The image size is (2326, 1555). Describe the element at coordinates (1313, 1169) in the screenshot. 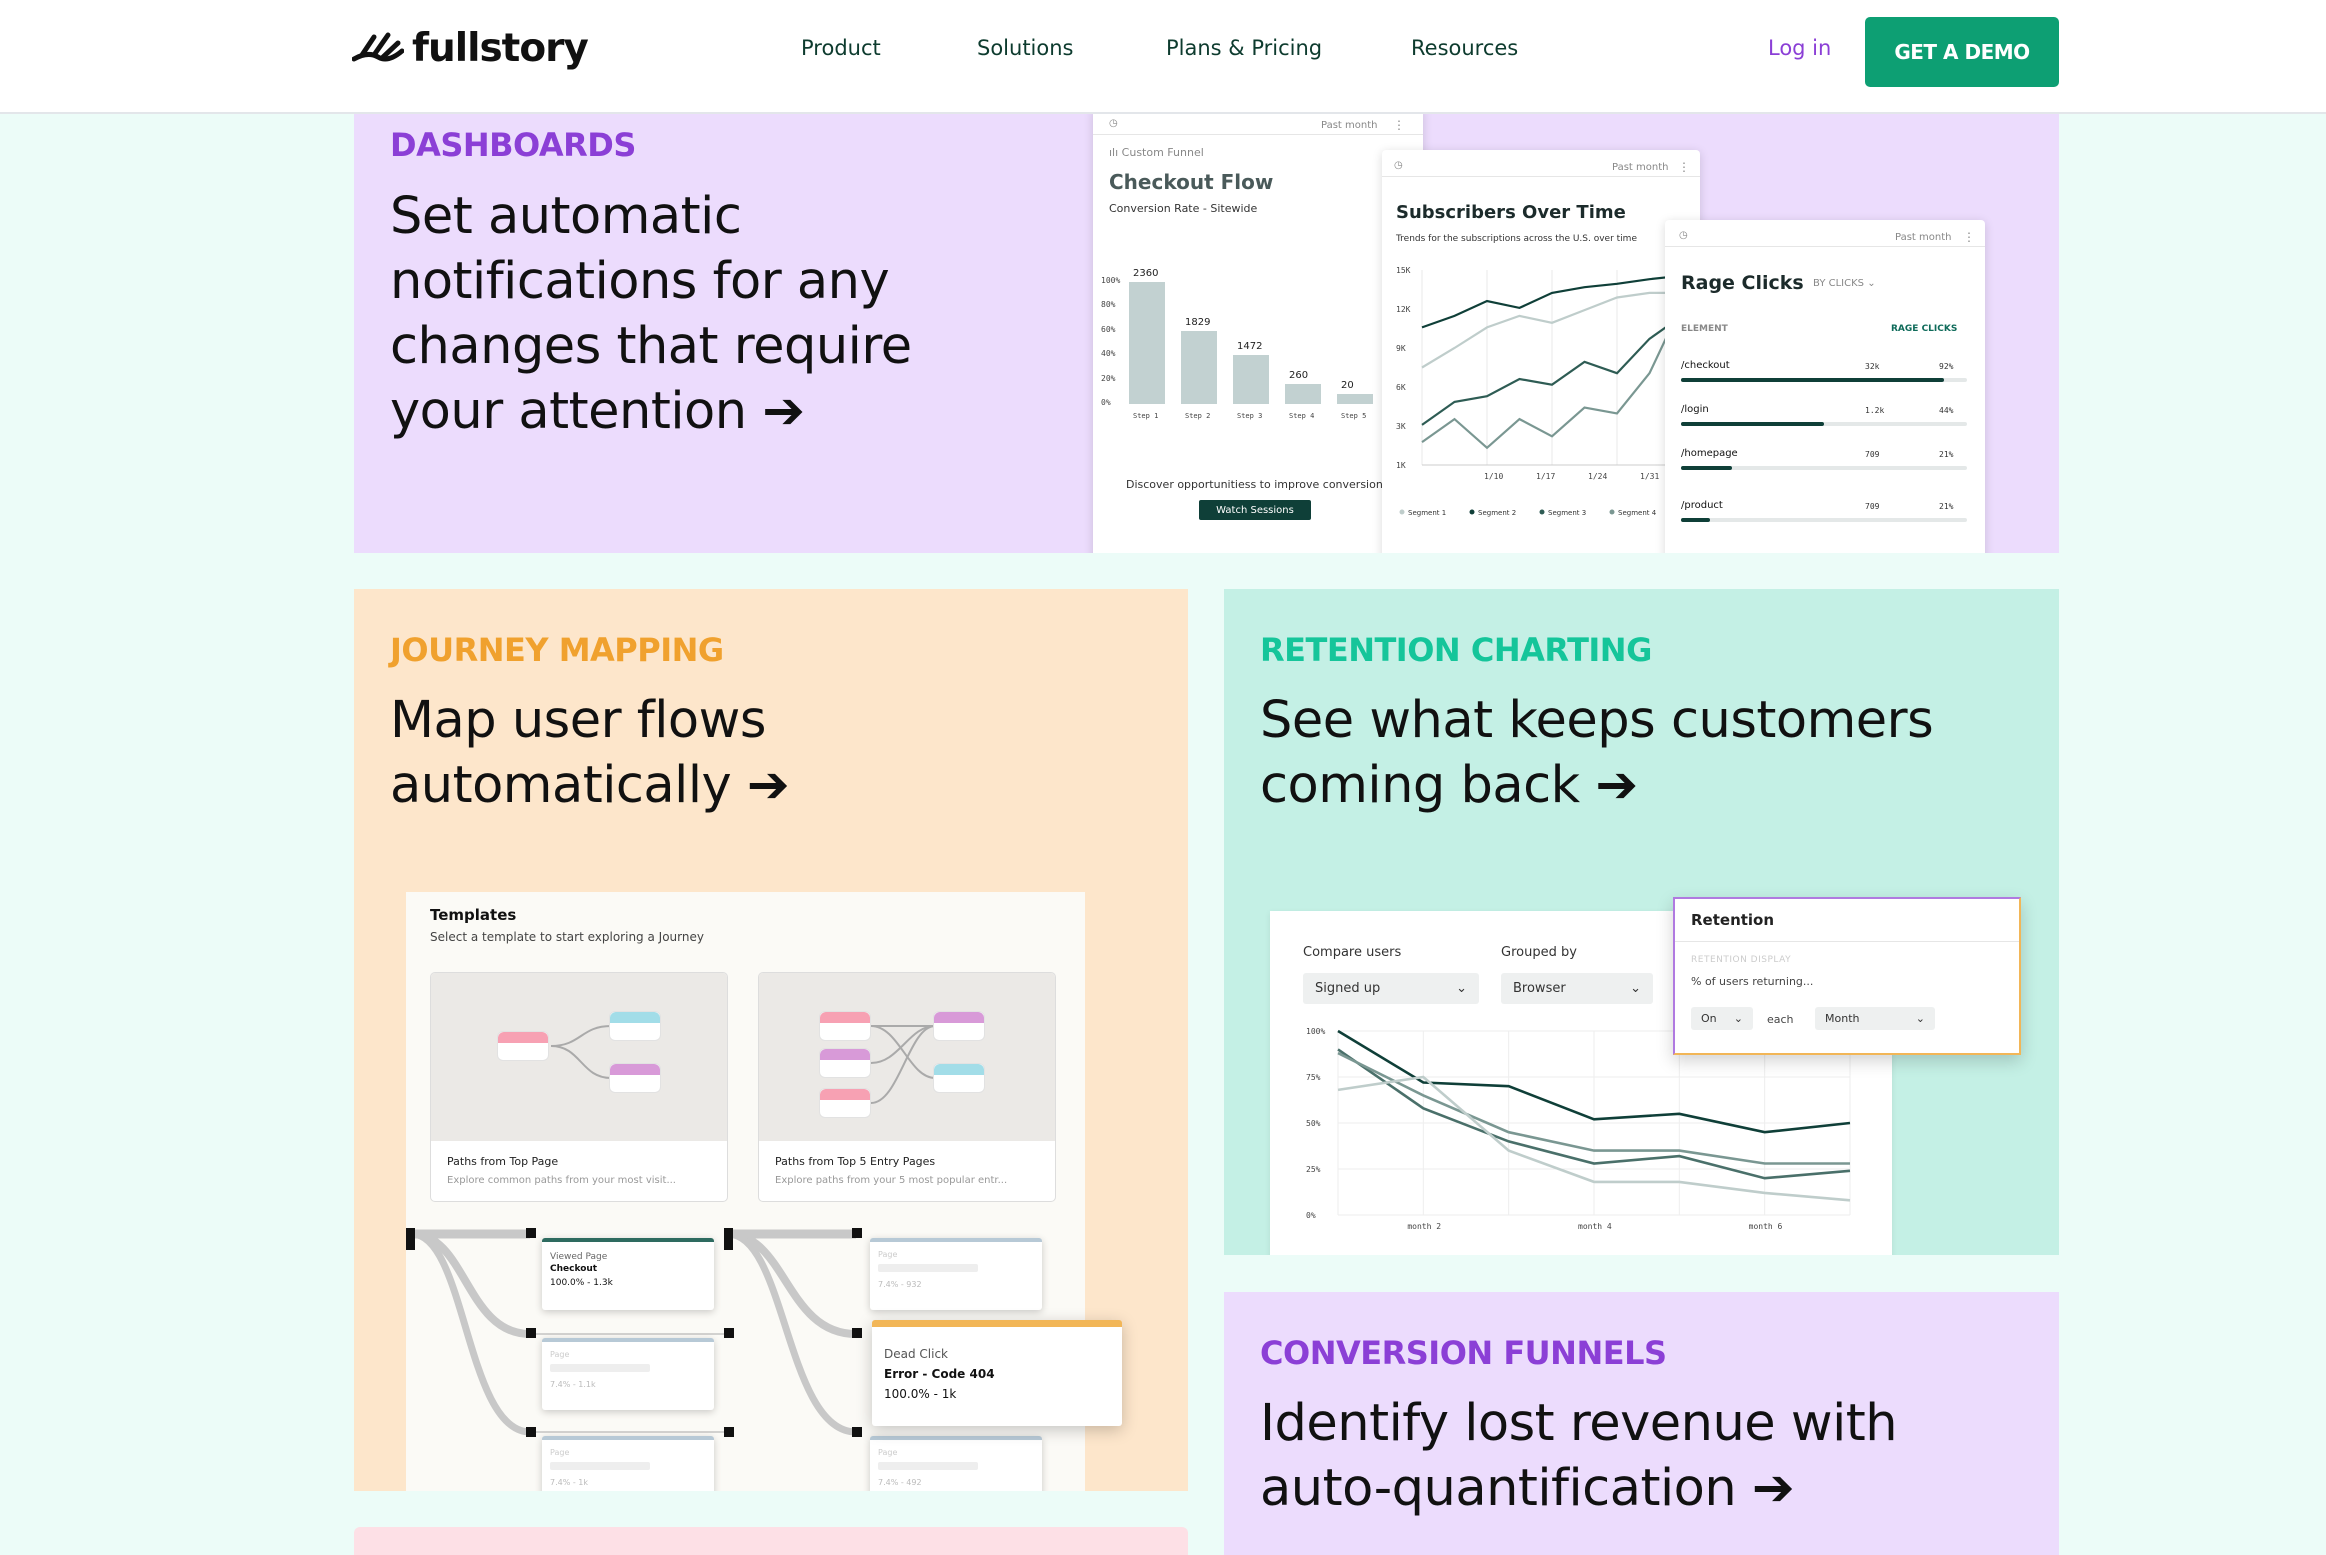

I see `y-tick: 25%` at that location.